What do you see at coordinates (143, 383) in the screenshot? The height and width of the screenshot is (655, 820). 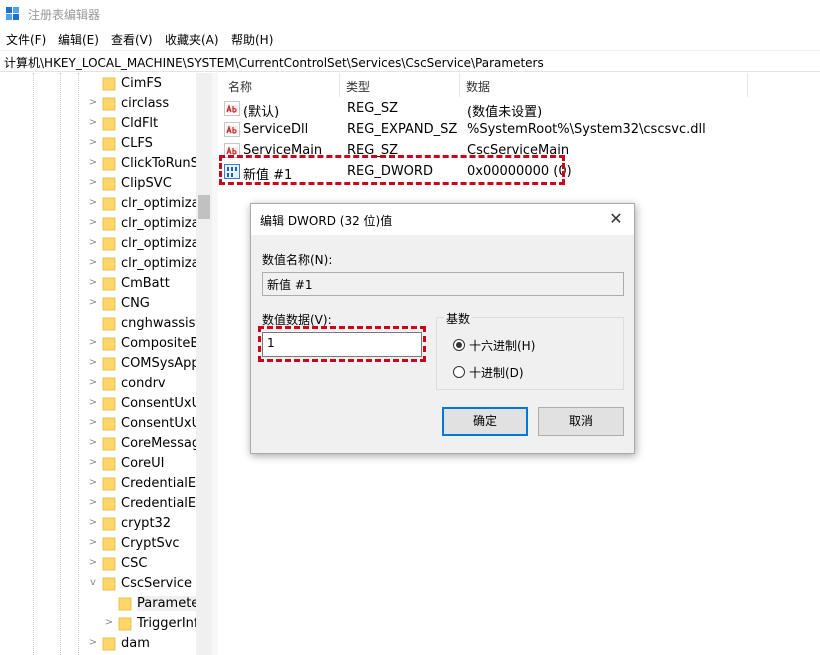 I see `tree-item-label: condrv` at bounding box center [143, 383].